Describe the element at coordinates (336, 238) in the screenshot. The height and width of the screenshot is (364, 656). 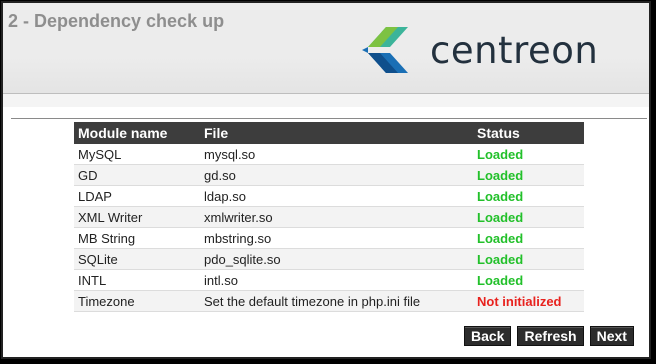
I see `file-cell: mbstring.so` at that location.